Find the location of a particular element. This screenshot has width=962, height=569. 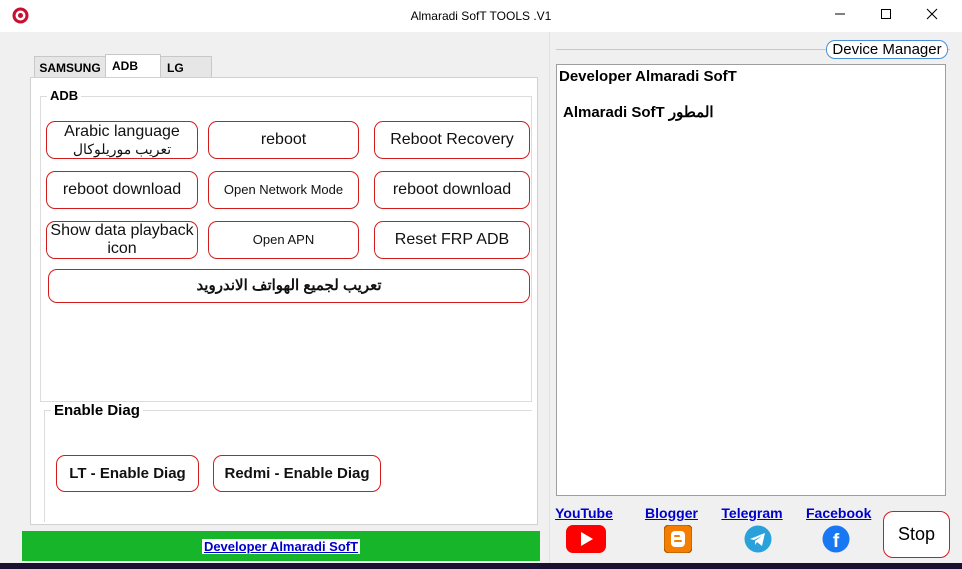

reset-frp-adb-button: Reset FRP ADB is located at coordinates (452, 240).